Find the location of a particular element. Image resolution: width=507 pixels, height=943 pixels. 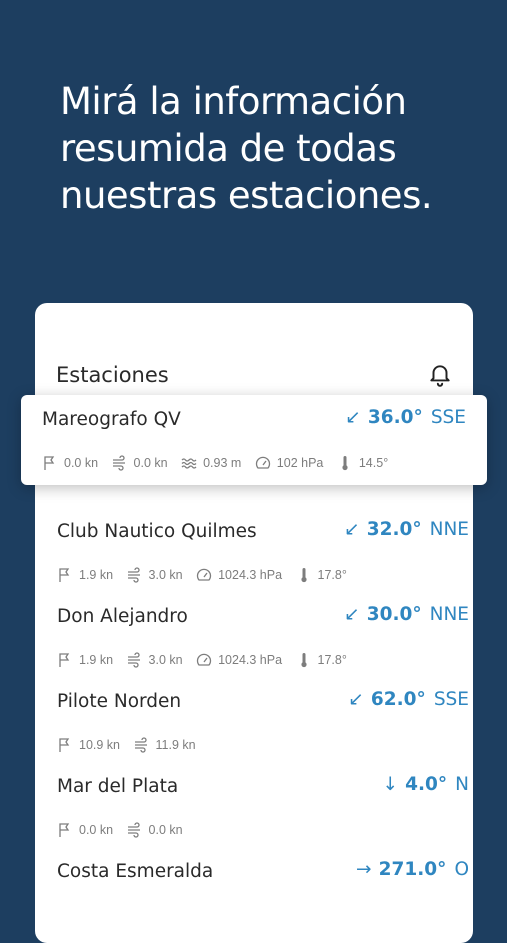

pressure-value: 102 hPa is located at coordinates (300, 463).